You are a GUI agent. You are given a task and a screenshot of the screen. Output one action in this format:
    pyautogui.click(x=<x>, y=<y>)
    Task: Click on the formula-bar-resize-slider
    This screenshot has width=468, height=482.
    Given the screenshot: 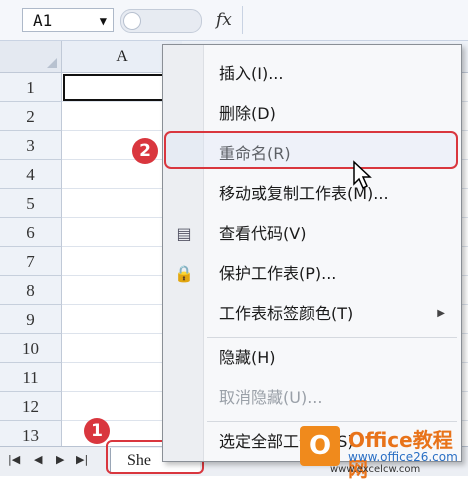 What is the action you would take?
    pyautogui.click(x=161, y=21)
    